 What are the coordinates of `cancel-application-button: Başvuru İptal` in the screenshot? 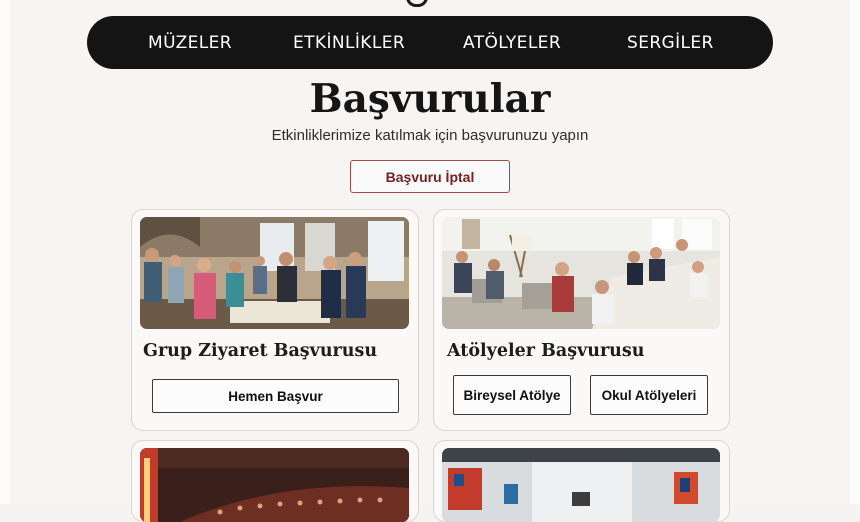 It's located at (430, 176).